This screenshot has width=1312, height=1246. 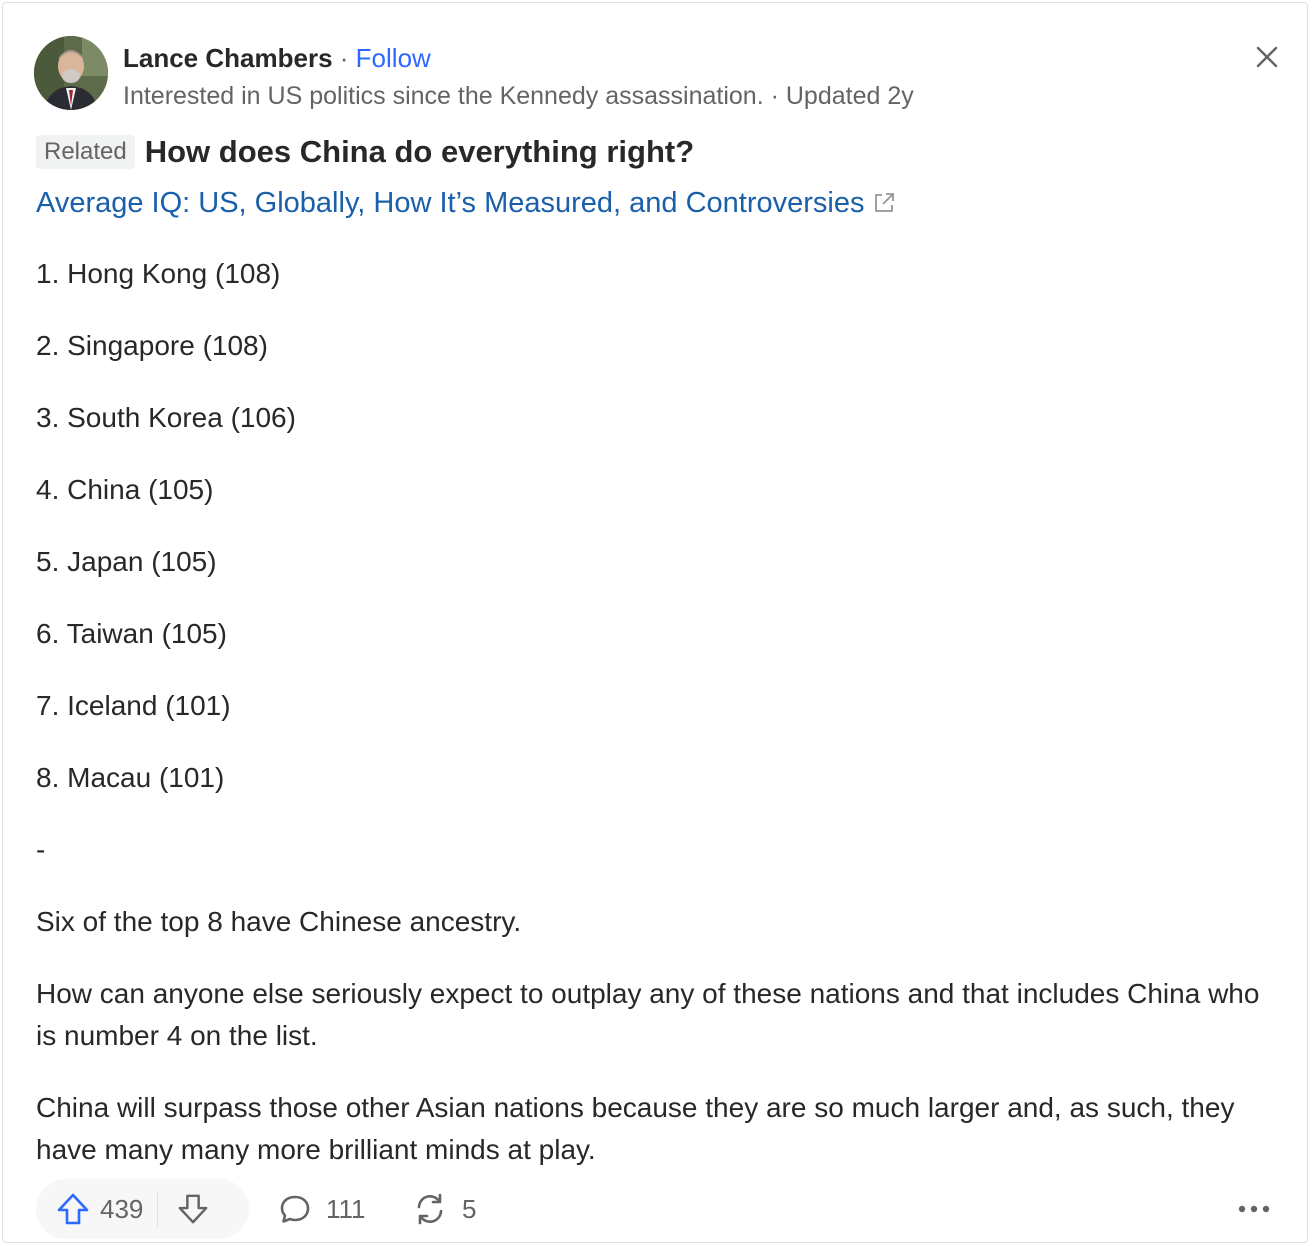 What do you see at coordinates (131, 633) in the screenshot?
I see `list-item: 6. Taiwan (105)` at bounding box center [131, 633].